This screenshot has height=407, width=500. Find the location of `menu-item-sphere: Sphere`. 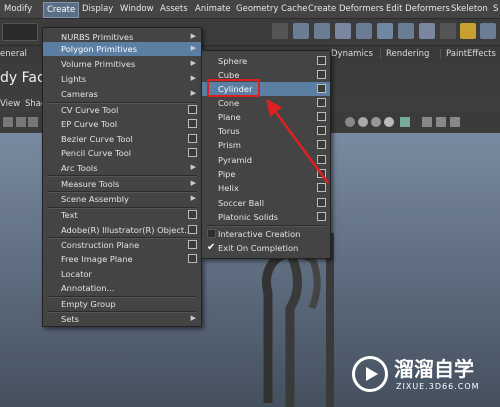

menu-item-sphere: Sphere is located at coordinates (266, 61).